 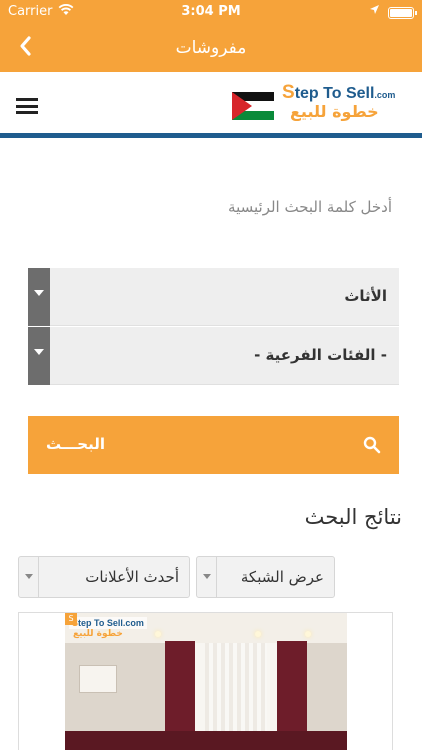 I want to click on subcategory-select: - الفئات الفرعية -, so click(x=213, y=356).